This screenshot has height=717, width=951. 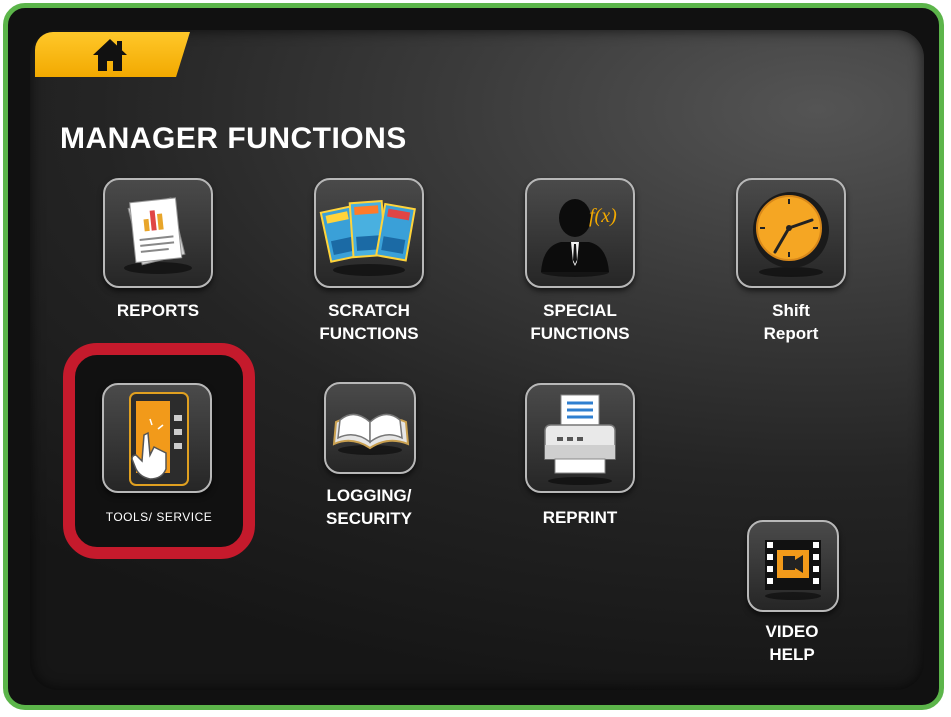 What do you see at coordinates (580, 310) in the screenshot?
I see `special-functions-label-line-1: SPECIAL` at bounding box center [580, 310].